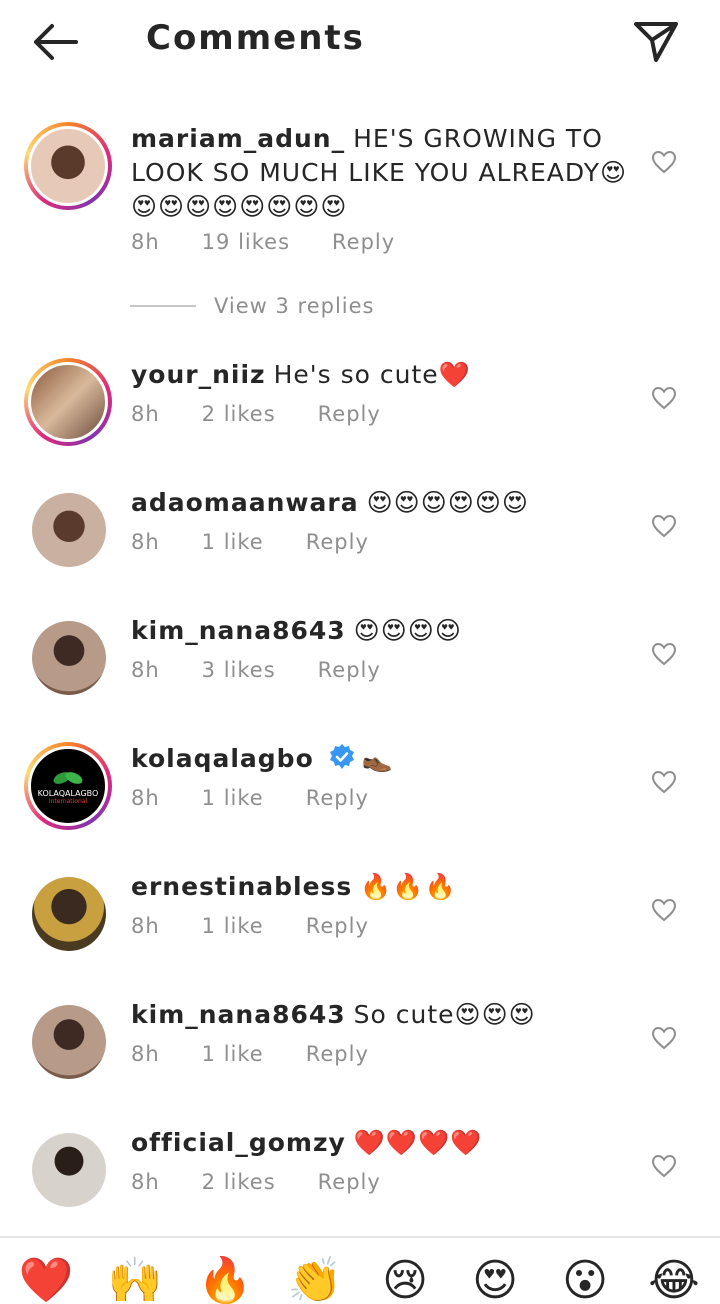  Describe the element at coordinates (277, 670) in the screenshot. I see `comment-meta: 8h 3 likes Reply` at that location.